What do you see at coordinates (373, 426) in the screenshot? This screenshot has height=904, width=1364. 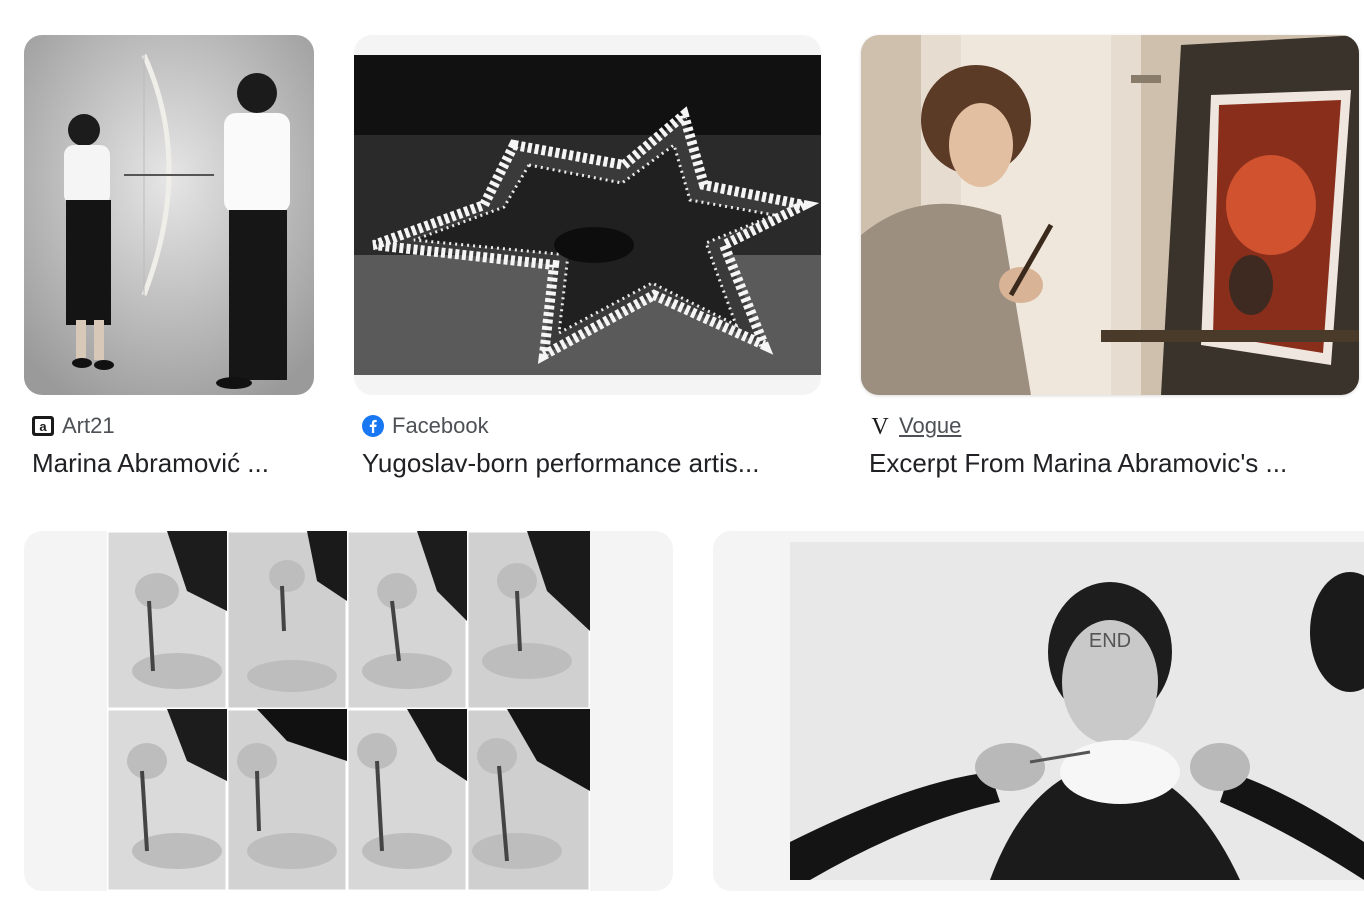 I see `facebook-icon` at bounding box center [373, 426].